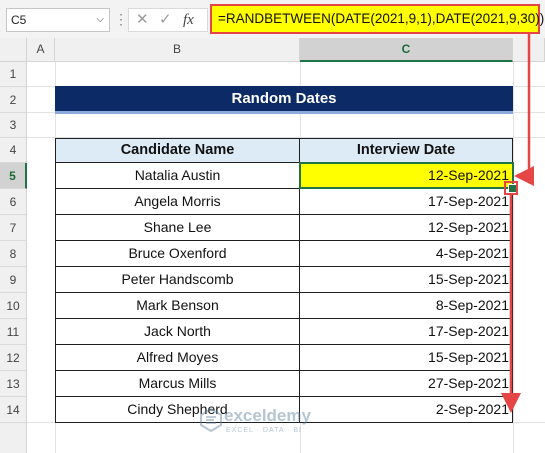  What do you see at coordinates (267, 415) in the screenshot?
I see `watermark-name: exceldemy` at bounding box center [267, 415].